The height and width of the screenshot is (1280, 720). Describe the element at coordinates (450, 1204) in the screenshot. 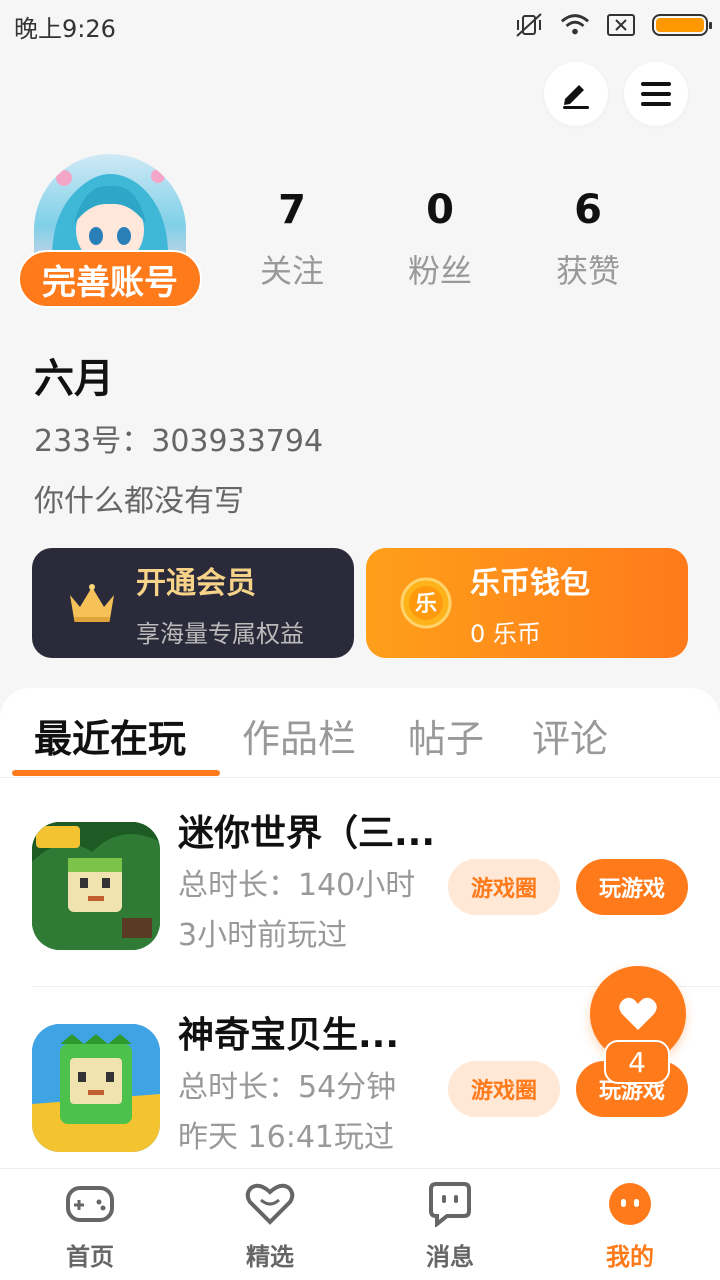

I see `message-icon` at that location.